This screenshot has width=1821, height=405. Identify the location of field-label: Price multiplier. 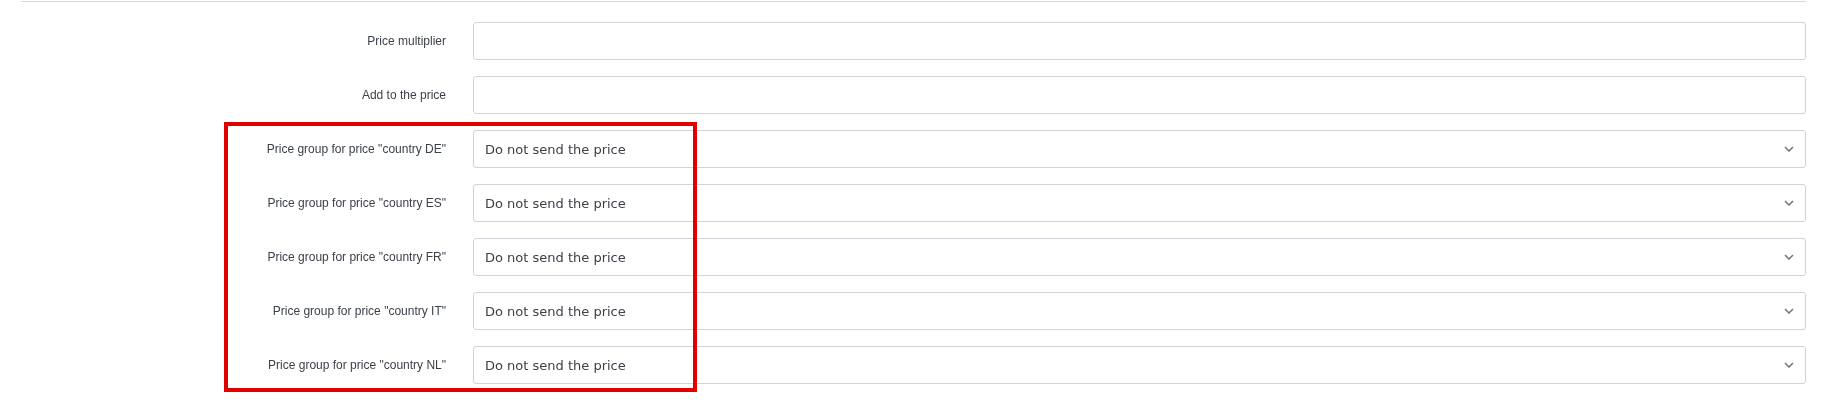
(406, 41).